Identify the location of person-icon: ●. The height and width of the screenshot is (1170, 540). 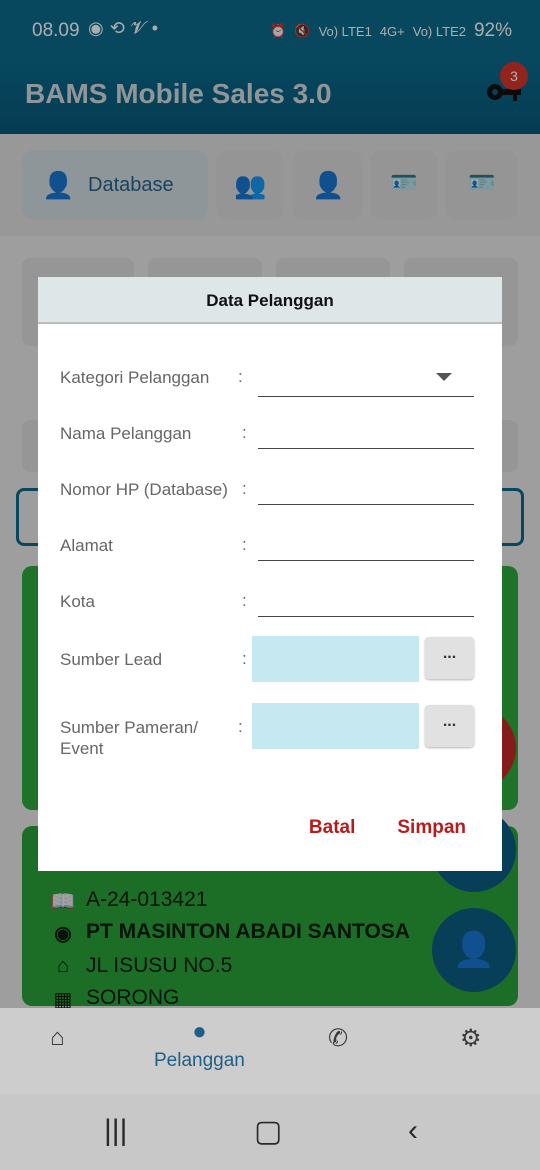
(199, 1031).